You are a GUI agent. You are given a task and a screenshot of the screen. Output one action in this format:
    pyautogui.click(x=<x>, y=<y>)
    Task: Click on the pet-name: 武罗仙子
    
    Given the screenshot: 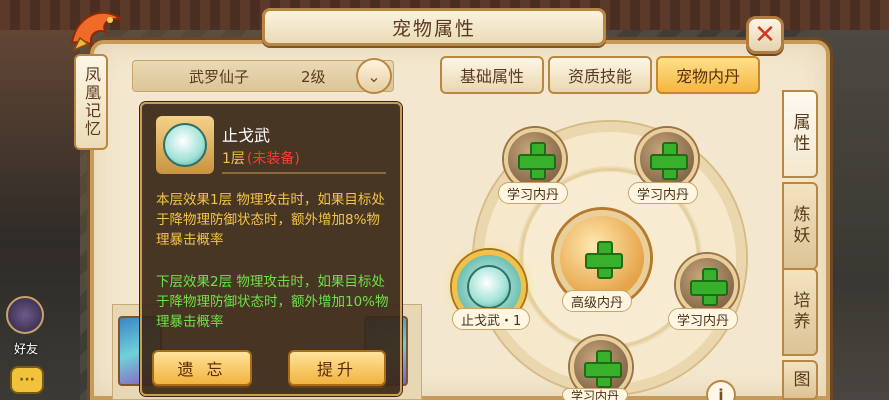 What is the action you would take?
    pyautogui.click(x=219, y=76)
    